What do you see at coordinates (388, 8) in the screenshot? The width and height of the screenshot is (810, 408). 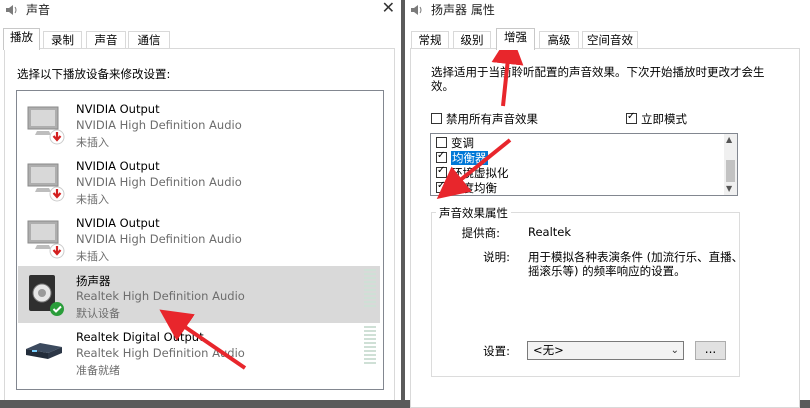 I see `close-icon: ✕` at bounding box center [388, 8].